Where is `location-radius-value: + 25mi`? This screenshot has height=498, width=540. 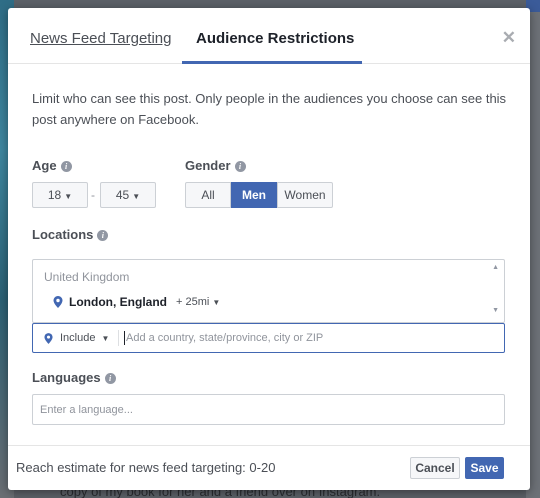 location-radius-value: + 25mi is located at coordinates (193, 302).